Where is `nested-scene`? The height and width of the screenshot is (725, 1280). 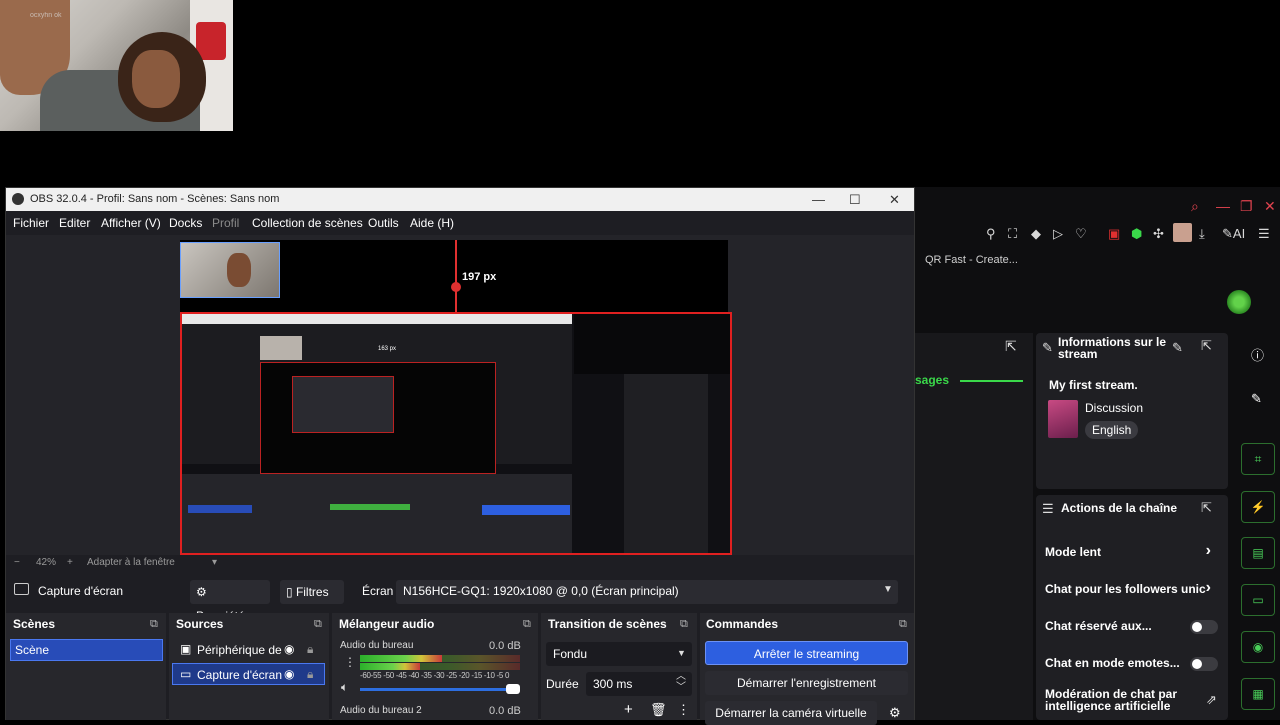
nested-scene is located at coordinates (220, 509).